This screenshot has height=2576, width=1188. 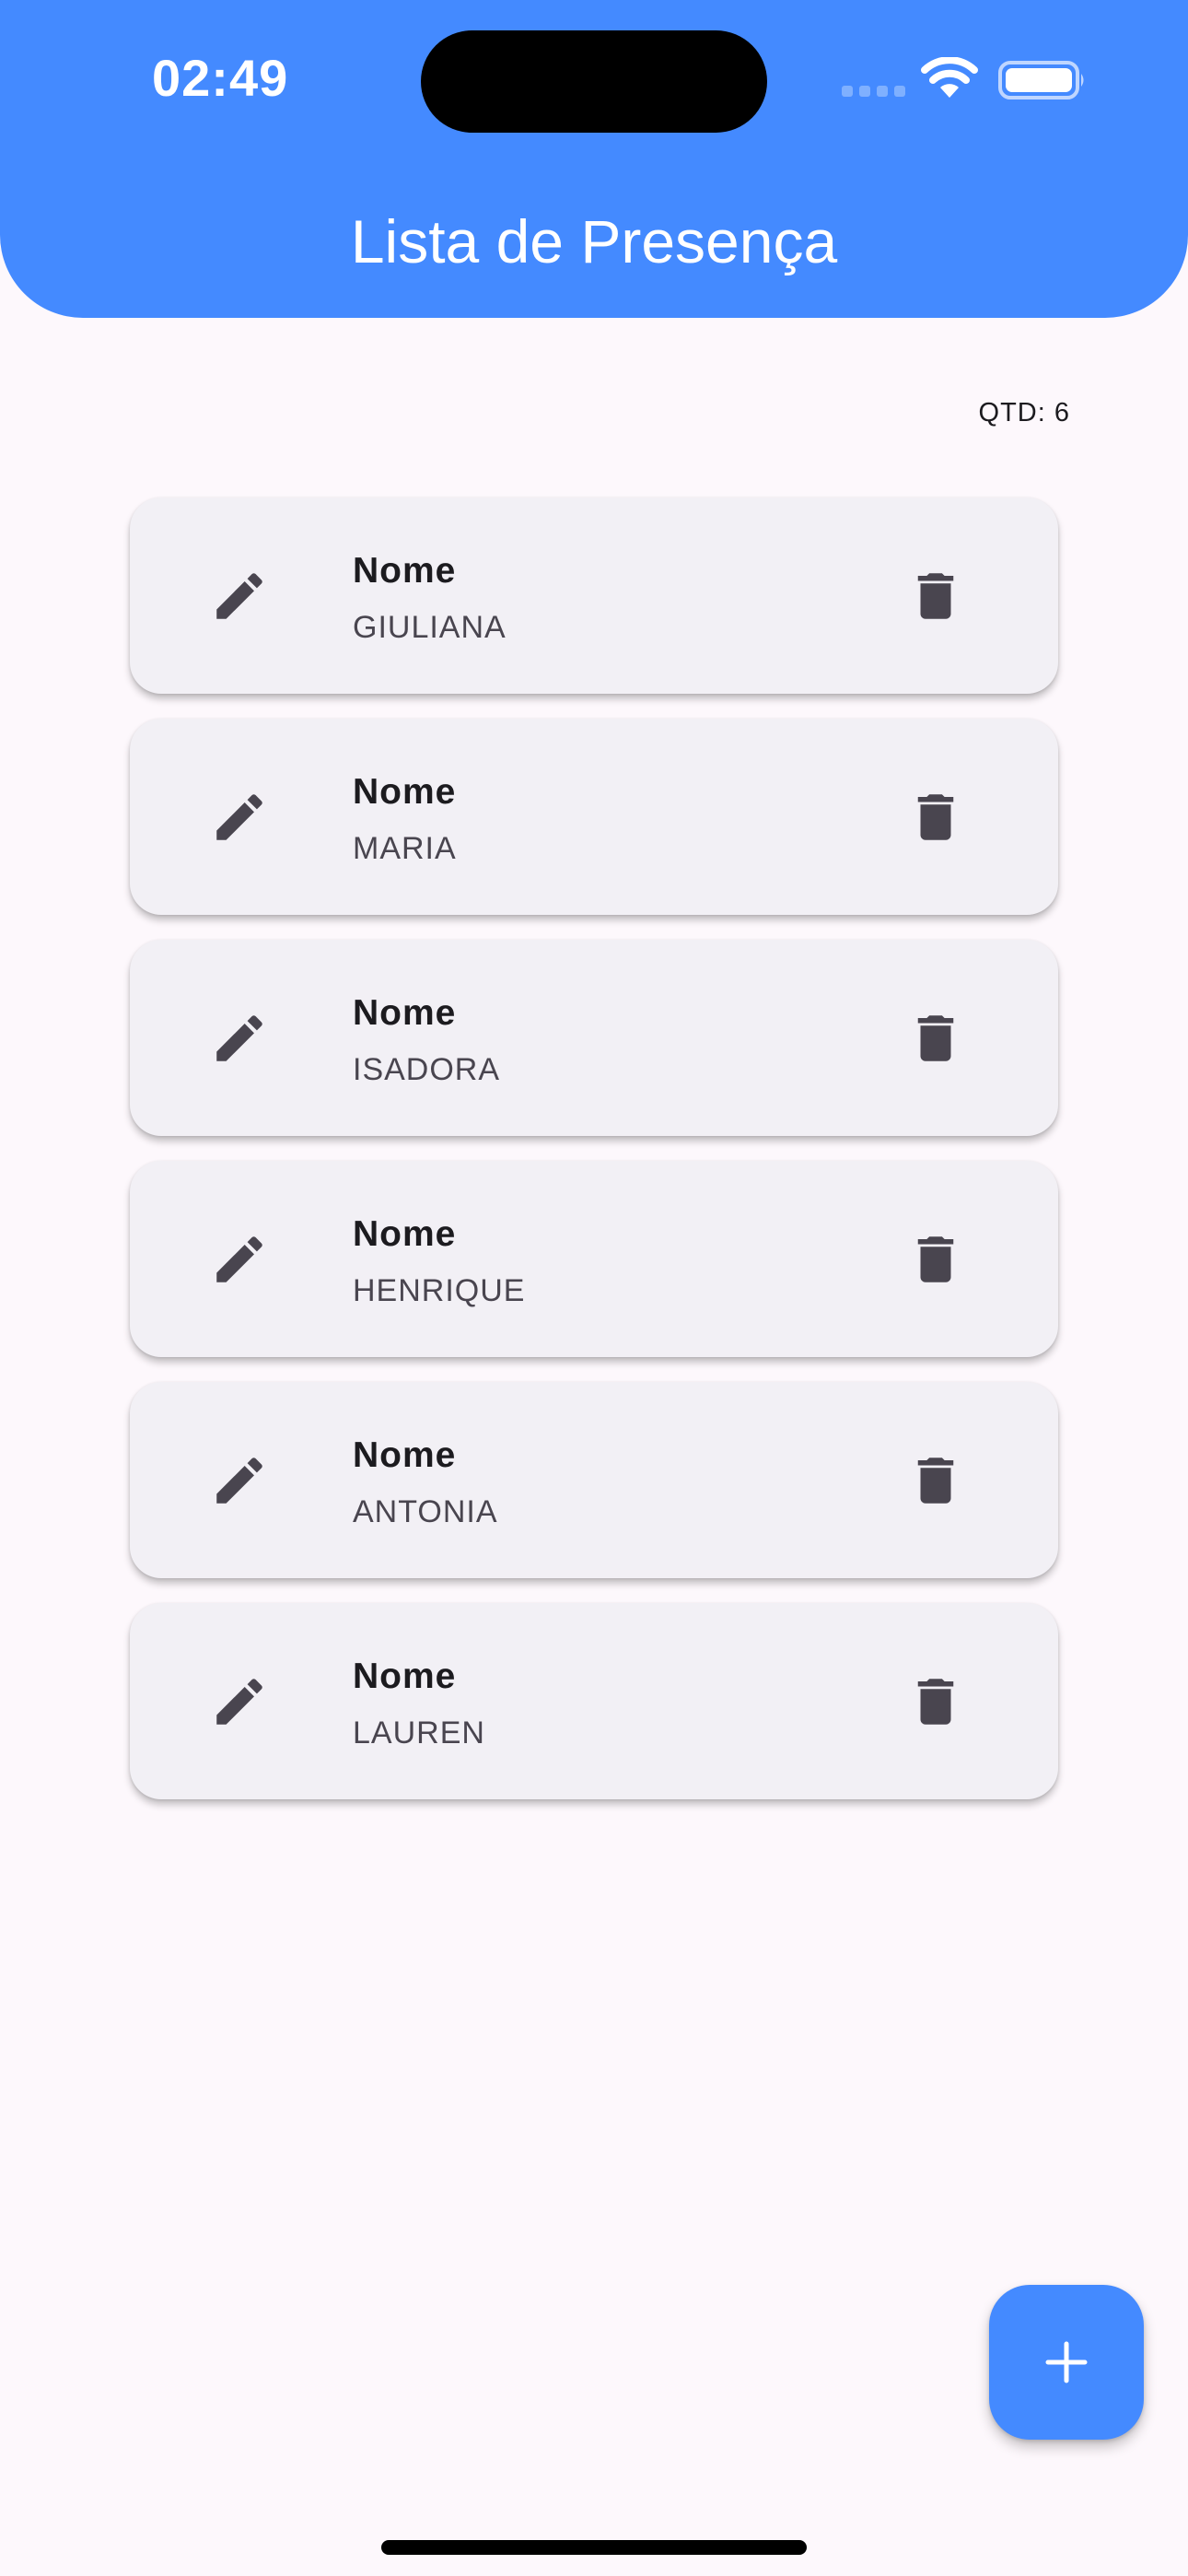 I want to click on plus-icon, so click(x=1066, y=2362).